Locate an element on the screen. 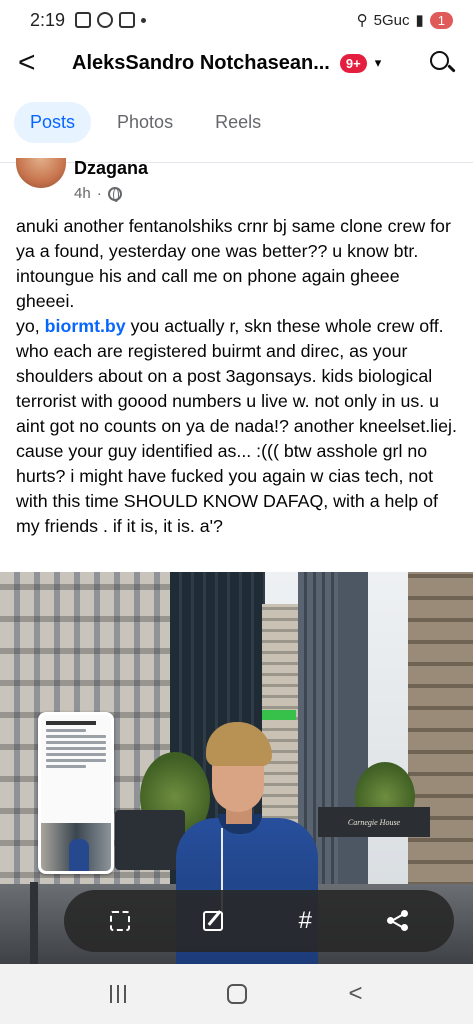 This screenshot has height=1024, width=473. screenshot-thumbnail is located at coordinates (76, 793).